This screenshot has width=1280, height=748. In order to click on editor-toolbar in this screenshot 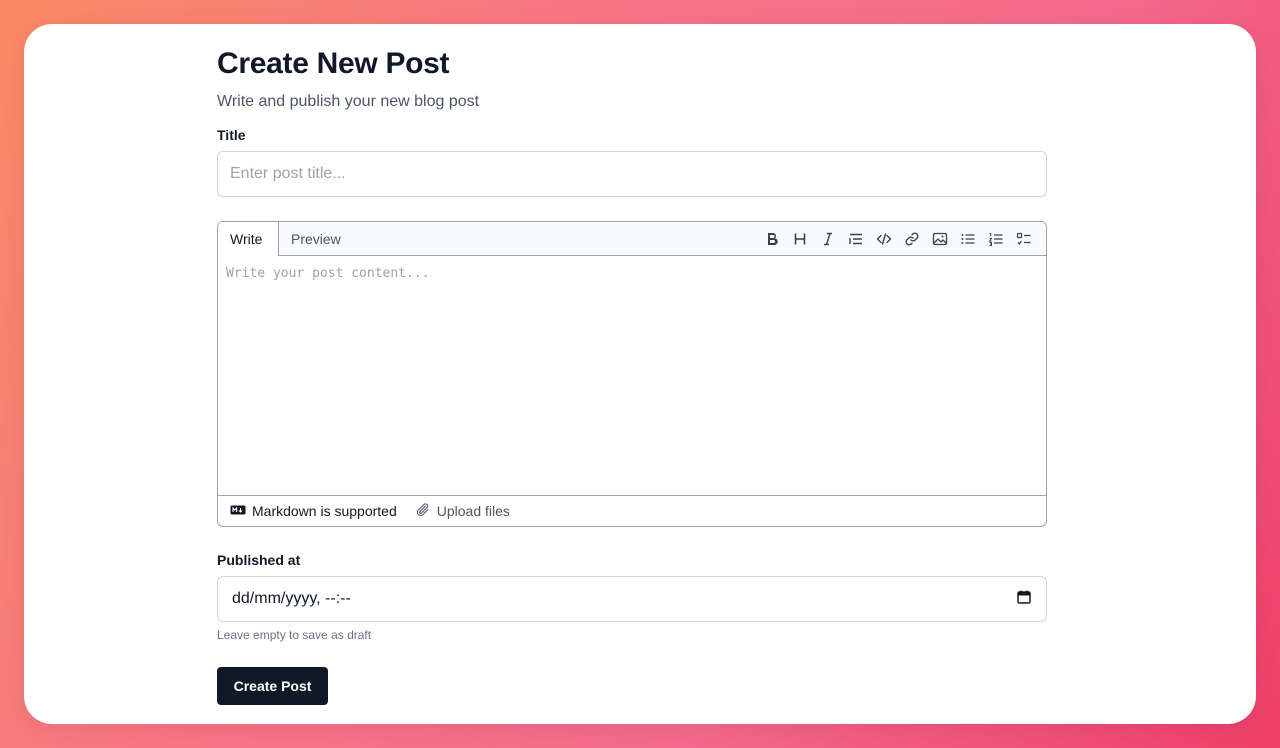, I will do `click(898, 239)`.